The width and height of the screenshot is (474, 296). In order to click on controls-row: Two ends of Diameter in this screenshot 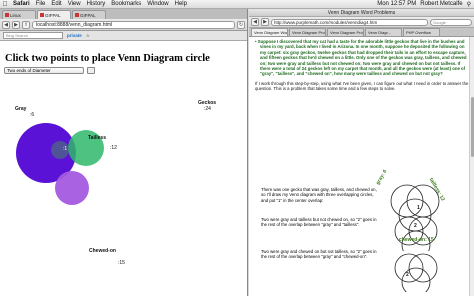, I will do `click(123, 70)`.